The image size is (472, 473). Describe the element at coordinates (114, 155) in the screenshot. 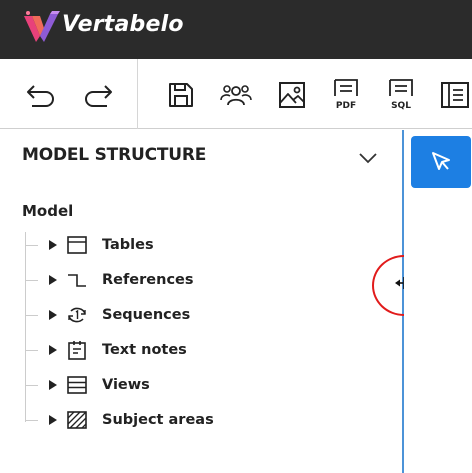

I see `panel-title: MODEL STRUCTURE` at that location.